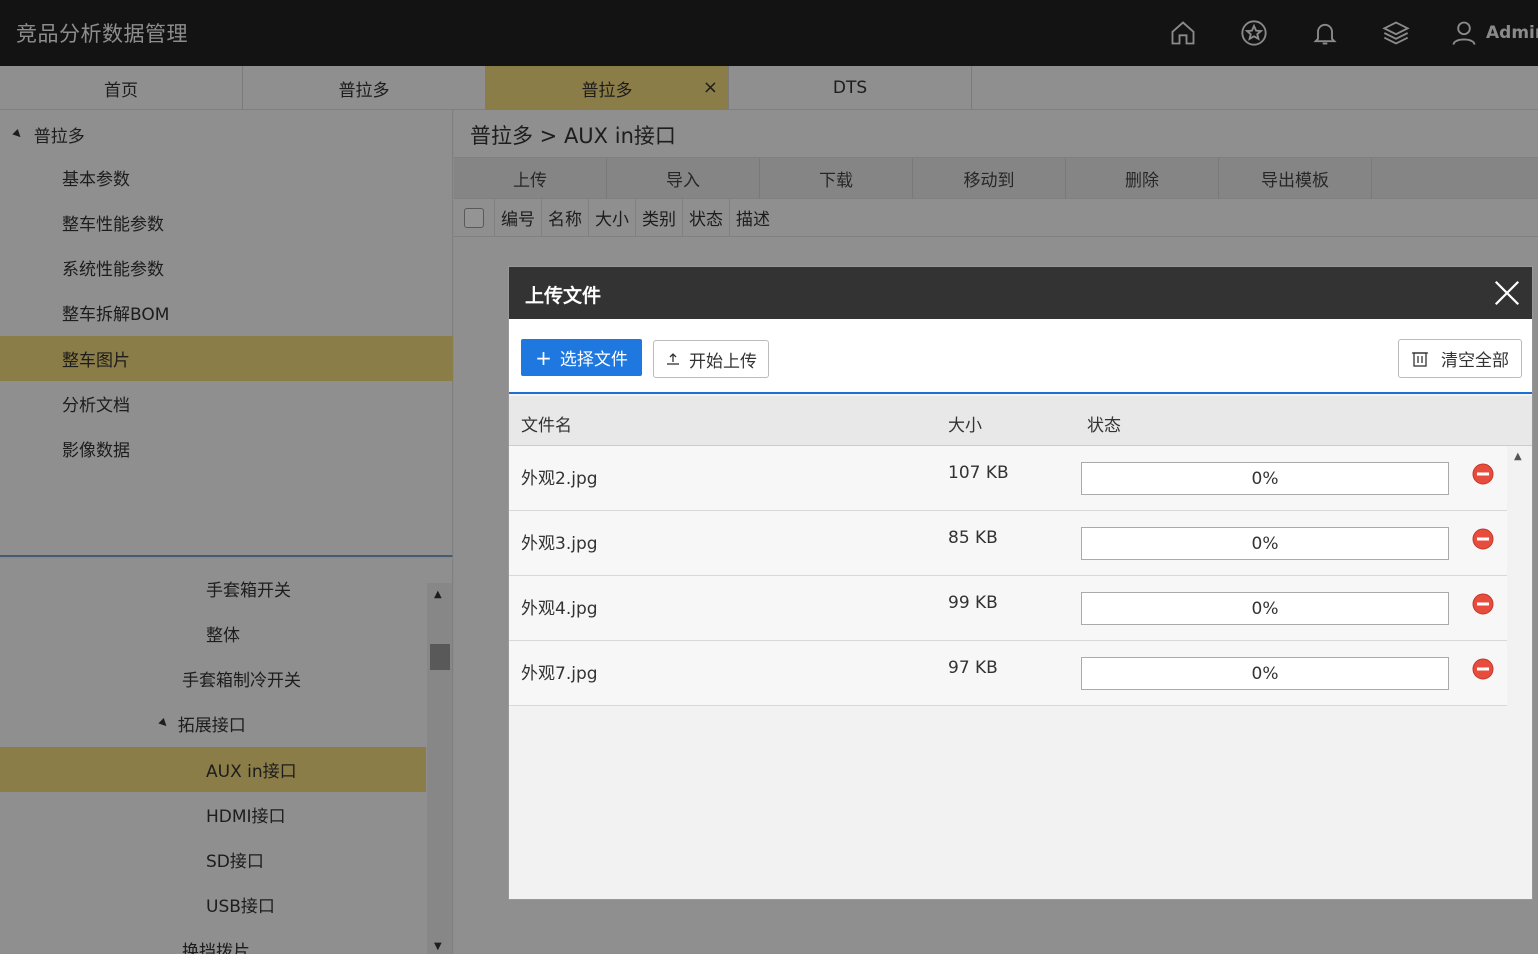 Image resolution: width=1538 pixels, height=954 pixels. Describe the element at coordinates (973, 668) in the screenshot. I see `file-size: 97 KB` at that location.